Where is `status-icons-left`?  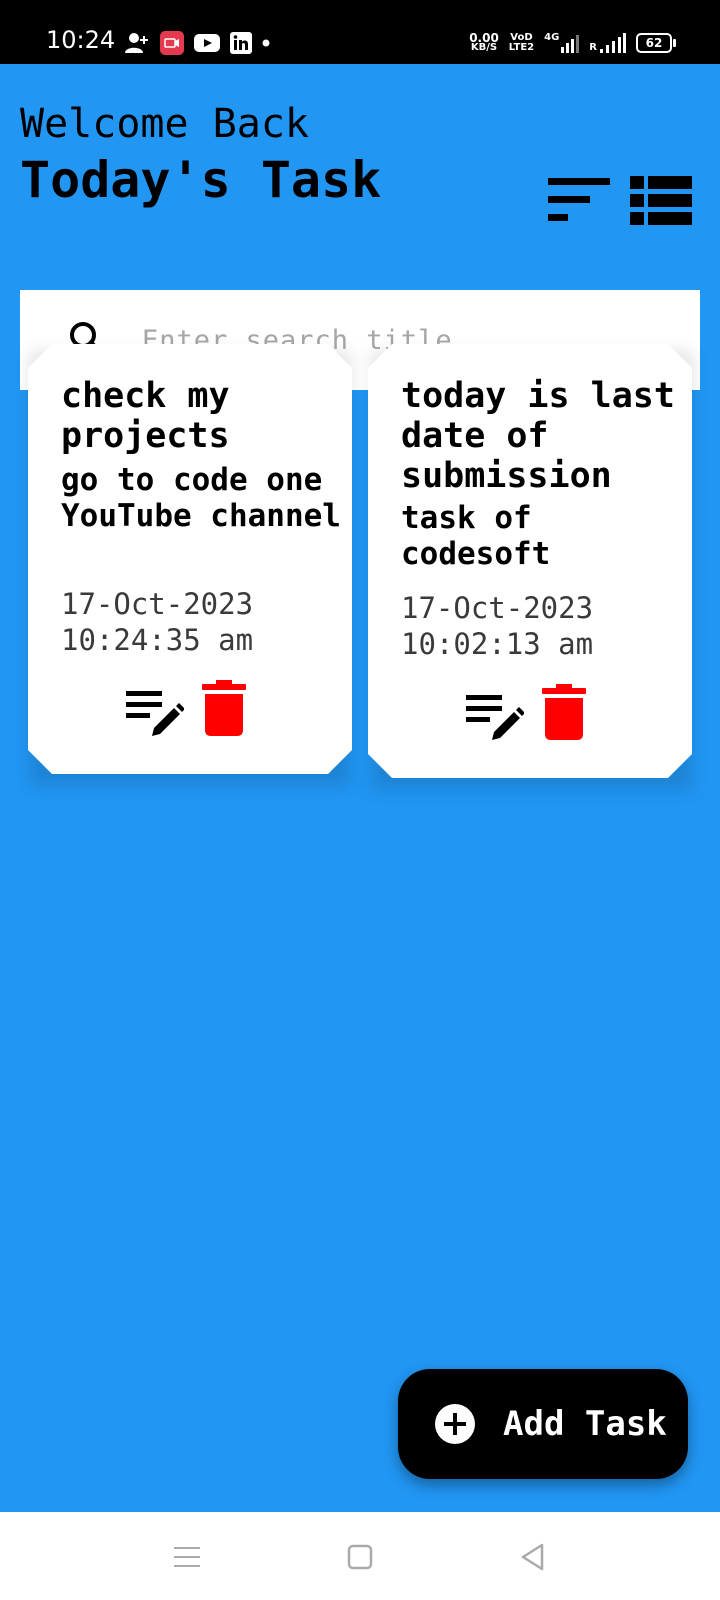 status-icons-left is located at coordinates (197, 43).